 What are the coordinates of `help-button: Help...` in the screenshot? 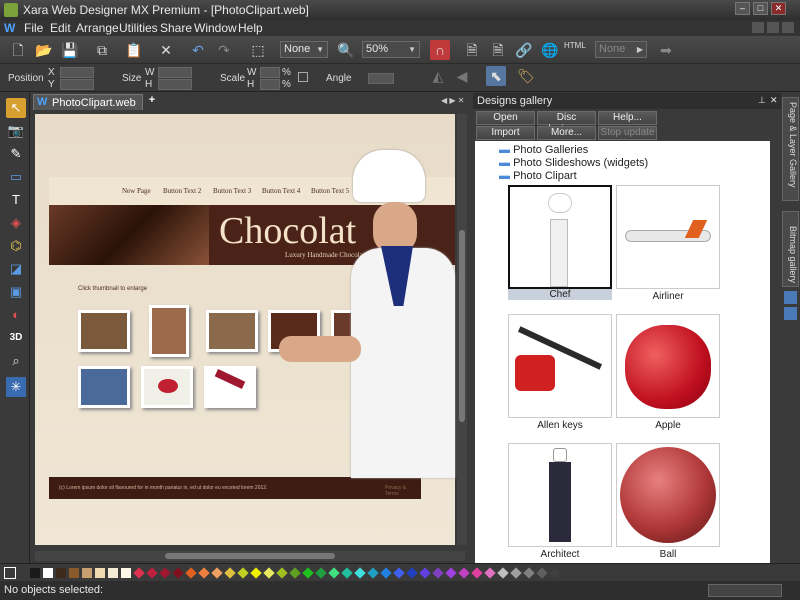 It's located at (627, 118).